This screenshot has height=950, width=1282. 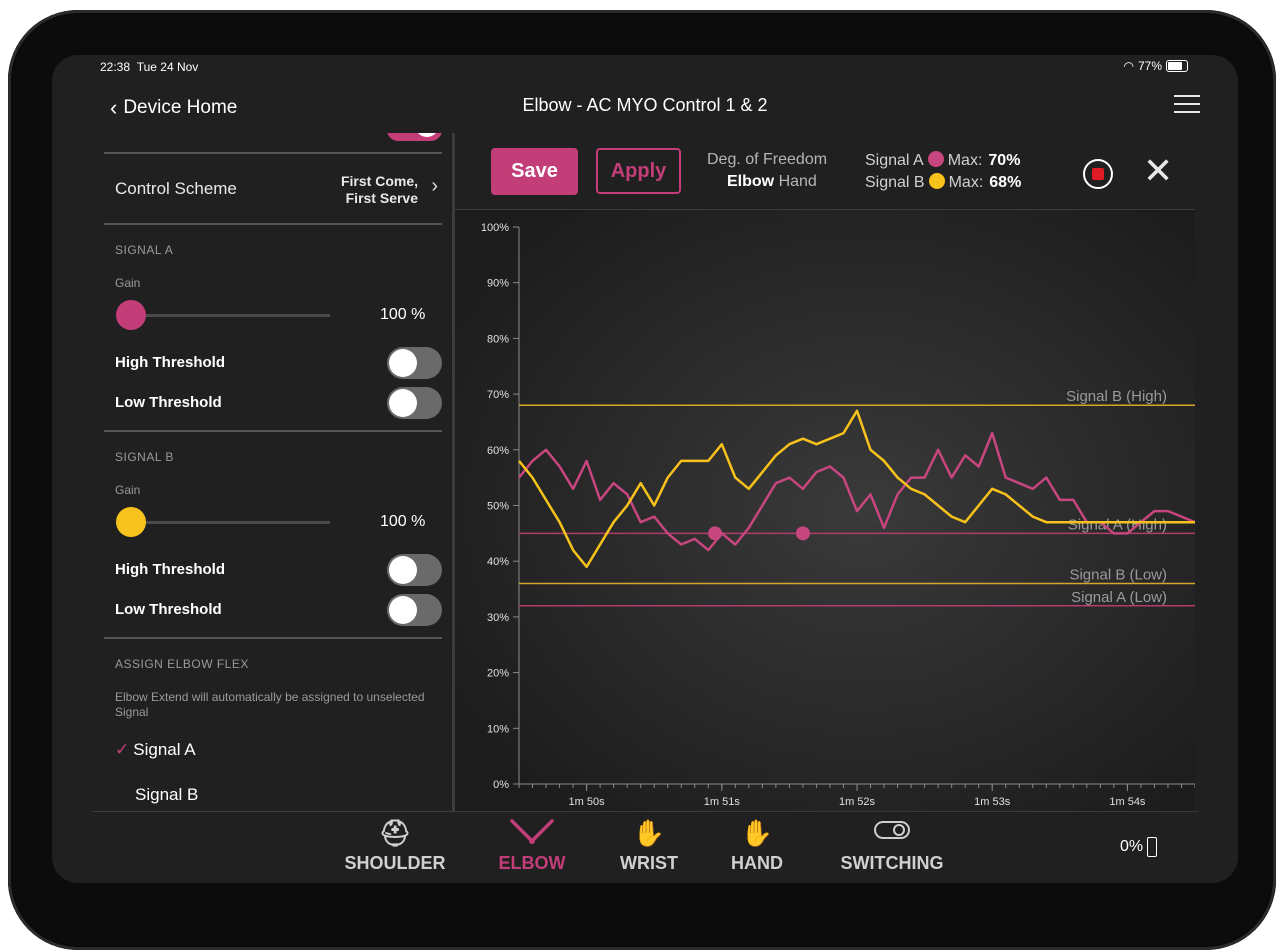 I want to click on wrist-icon: ✋, so click(x=649, y=833).